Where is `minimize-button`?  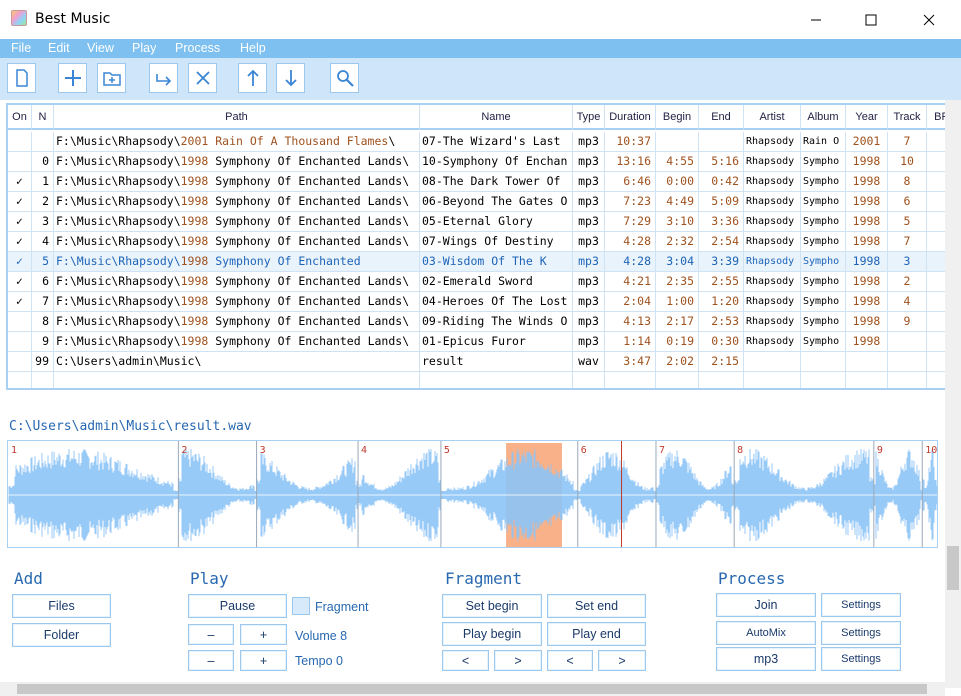
minimize-button is located at coordinates (816, 19).